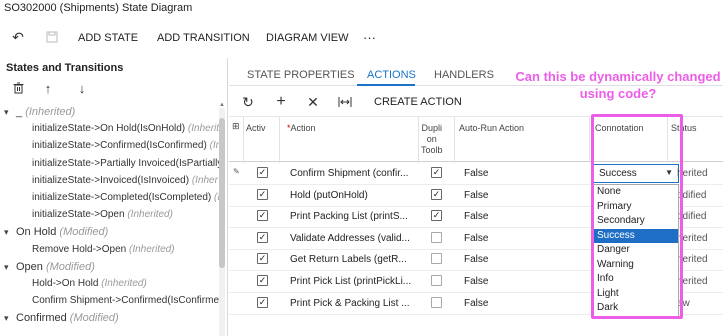 The width and height of the screenshot is (723, 336). I want to click on tree-state-node: ▾ On Hold (Modified), so click(56, 234).